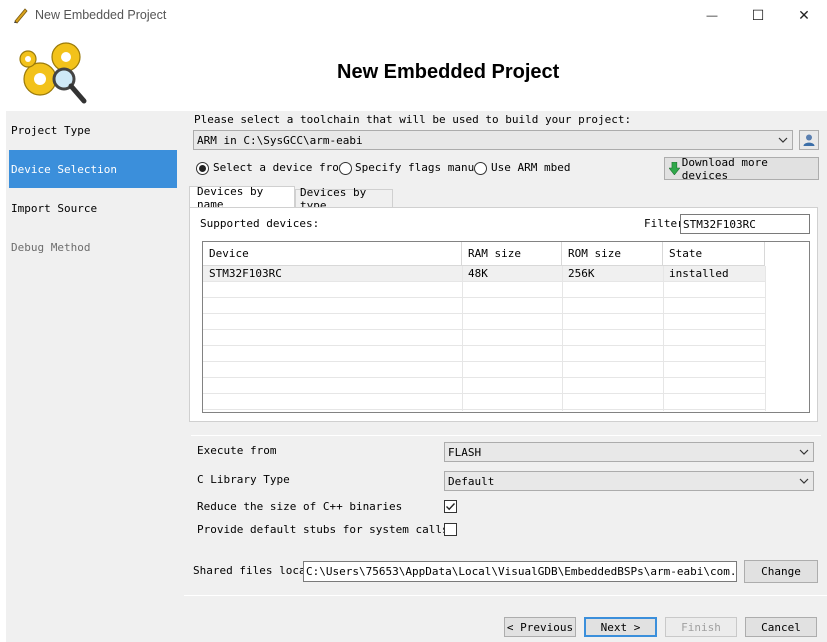 This screenshot has height=642, width=827. I want to click on sidebar-item-project-type: Project Type, so click(93, 130).